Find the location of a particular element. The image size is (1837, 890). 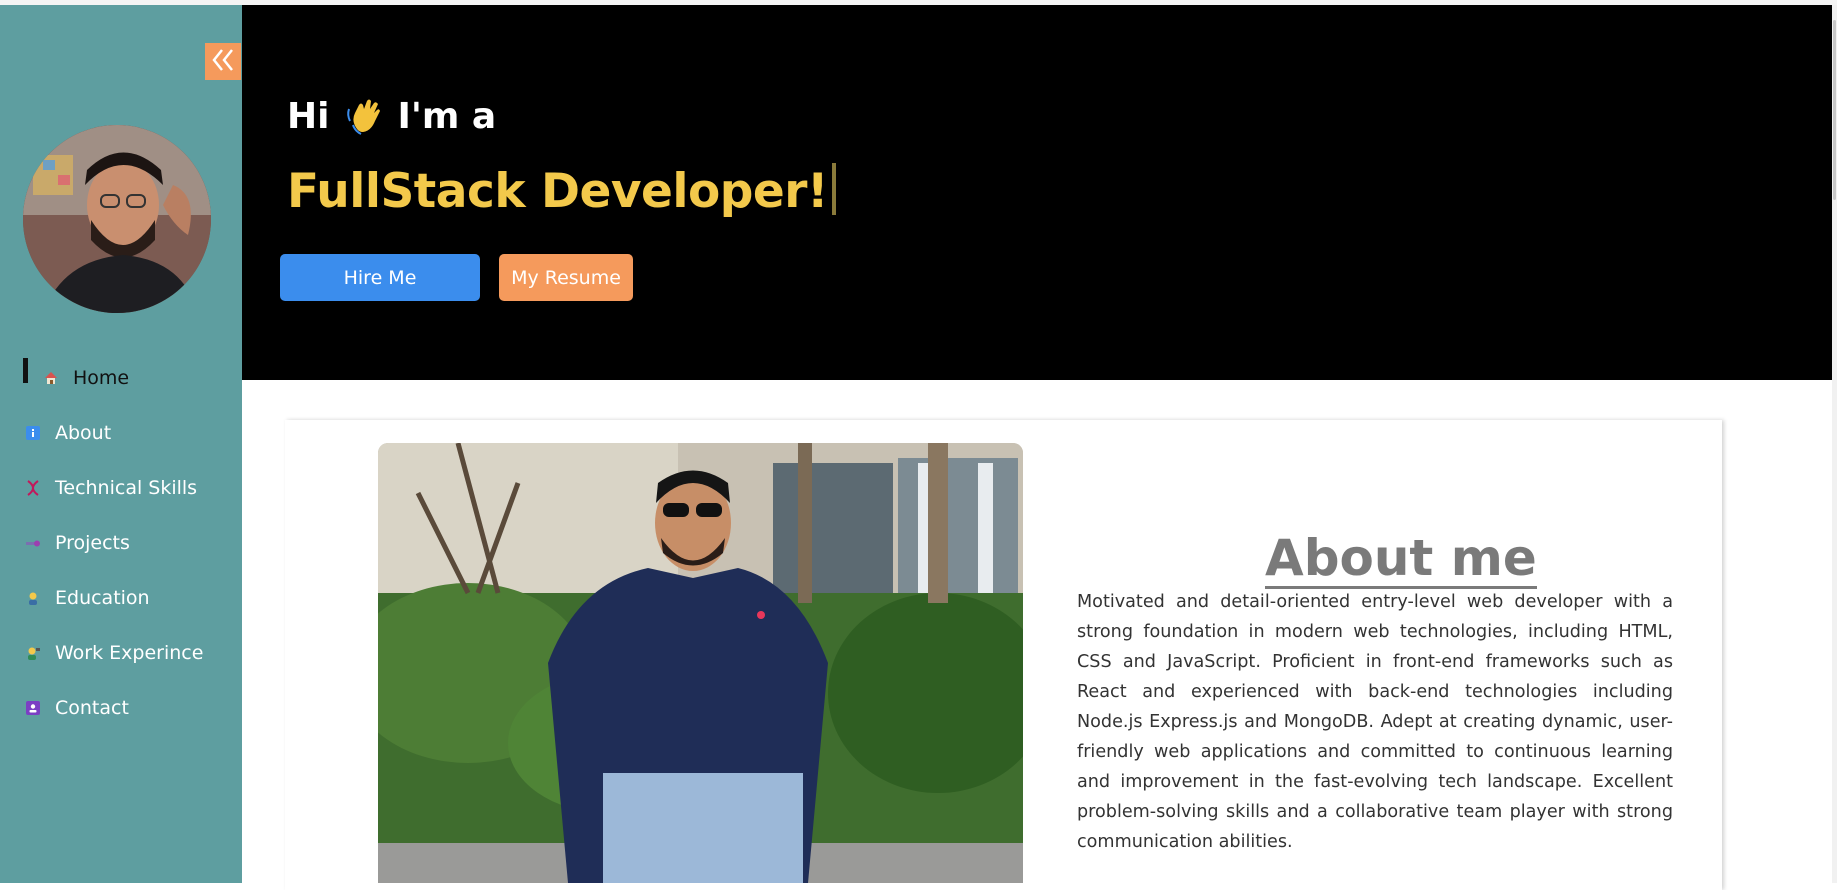

sidebar-item-technical-skills: Technical Skills is located at coordinates (121, 487).